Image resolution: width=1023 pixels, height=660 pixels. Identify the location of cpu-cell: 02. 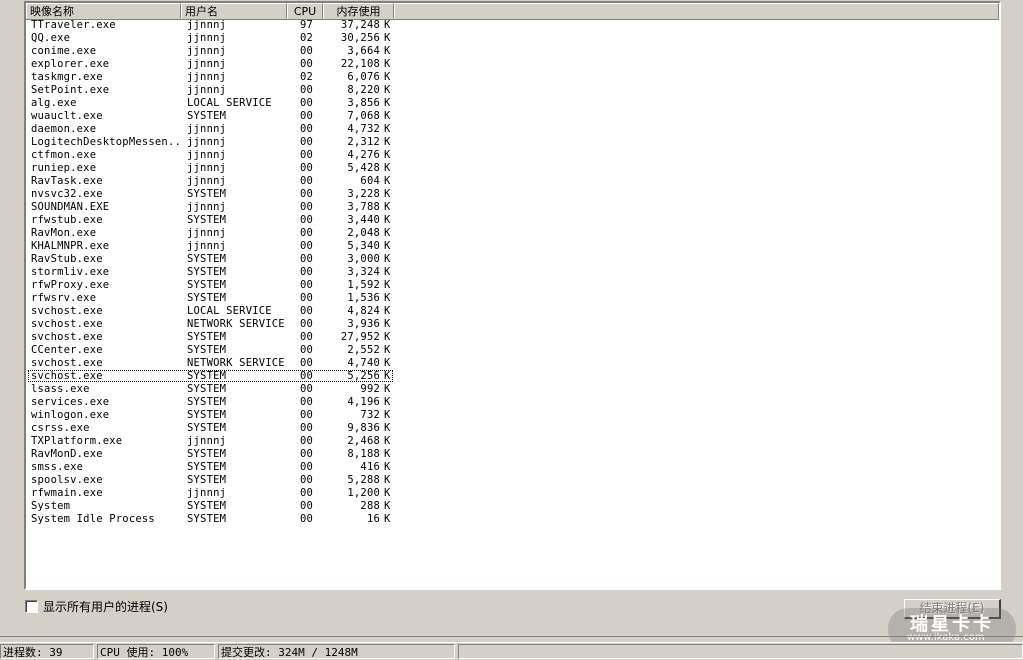
(307, 38).